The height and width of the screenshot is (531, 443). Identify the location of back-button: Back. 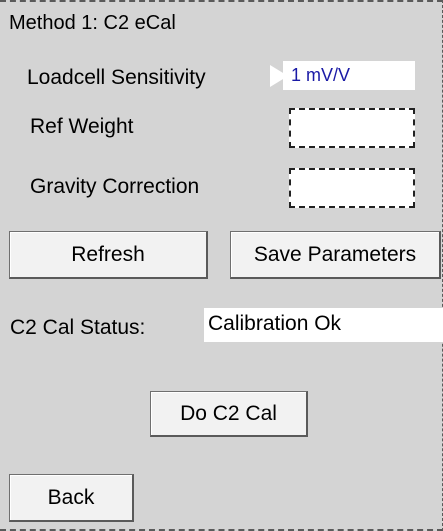
(71, 498).